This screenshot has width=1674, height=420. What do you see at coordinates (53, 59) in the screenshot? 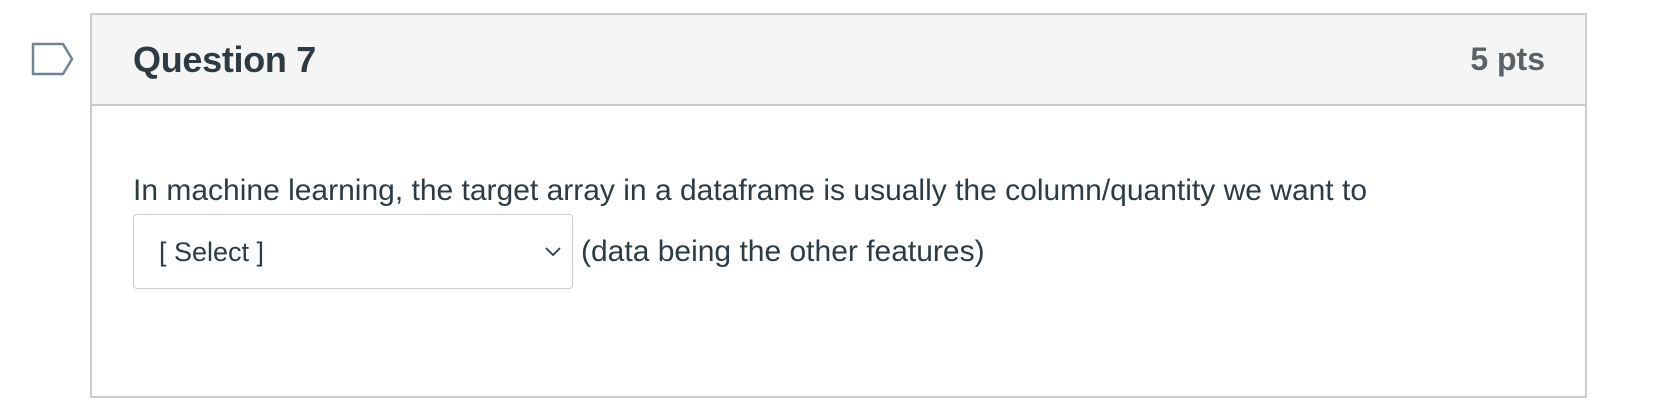
I see `flag-question-icon` at bounding box center [53, 59].